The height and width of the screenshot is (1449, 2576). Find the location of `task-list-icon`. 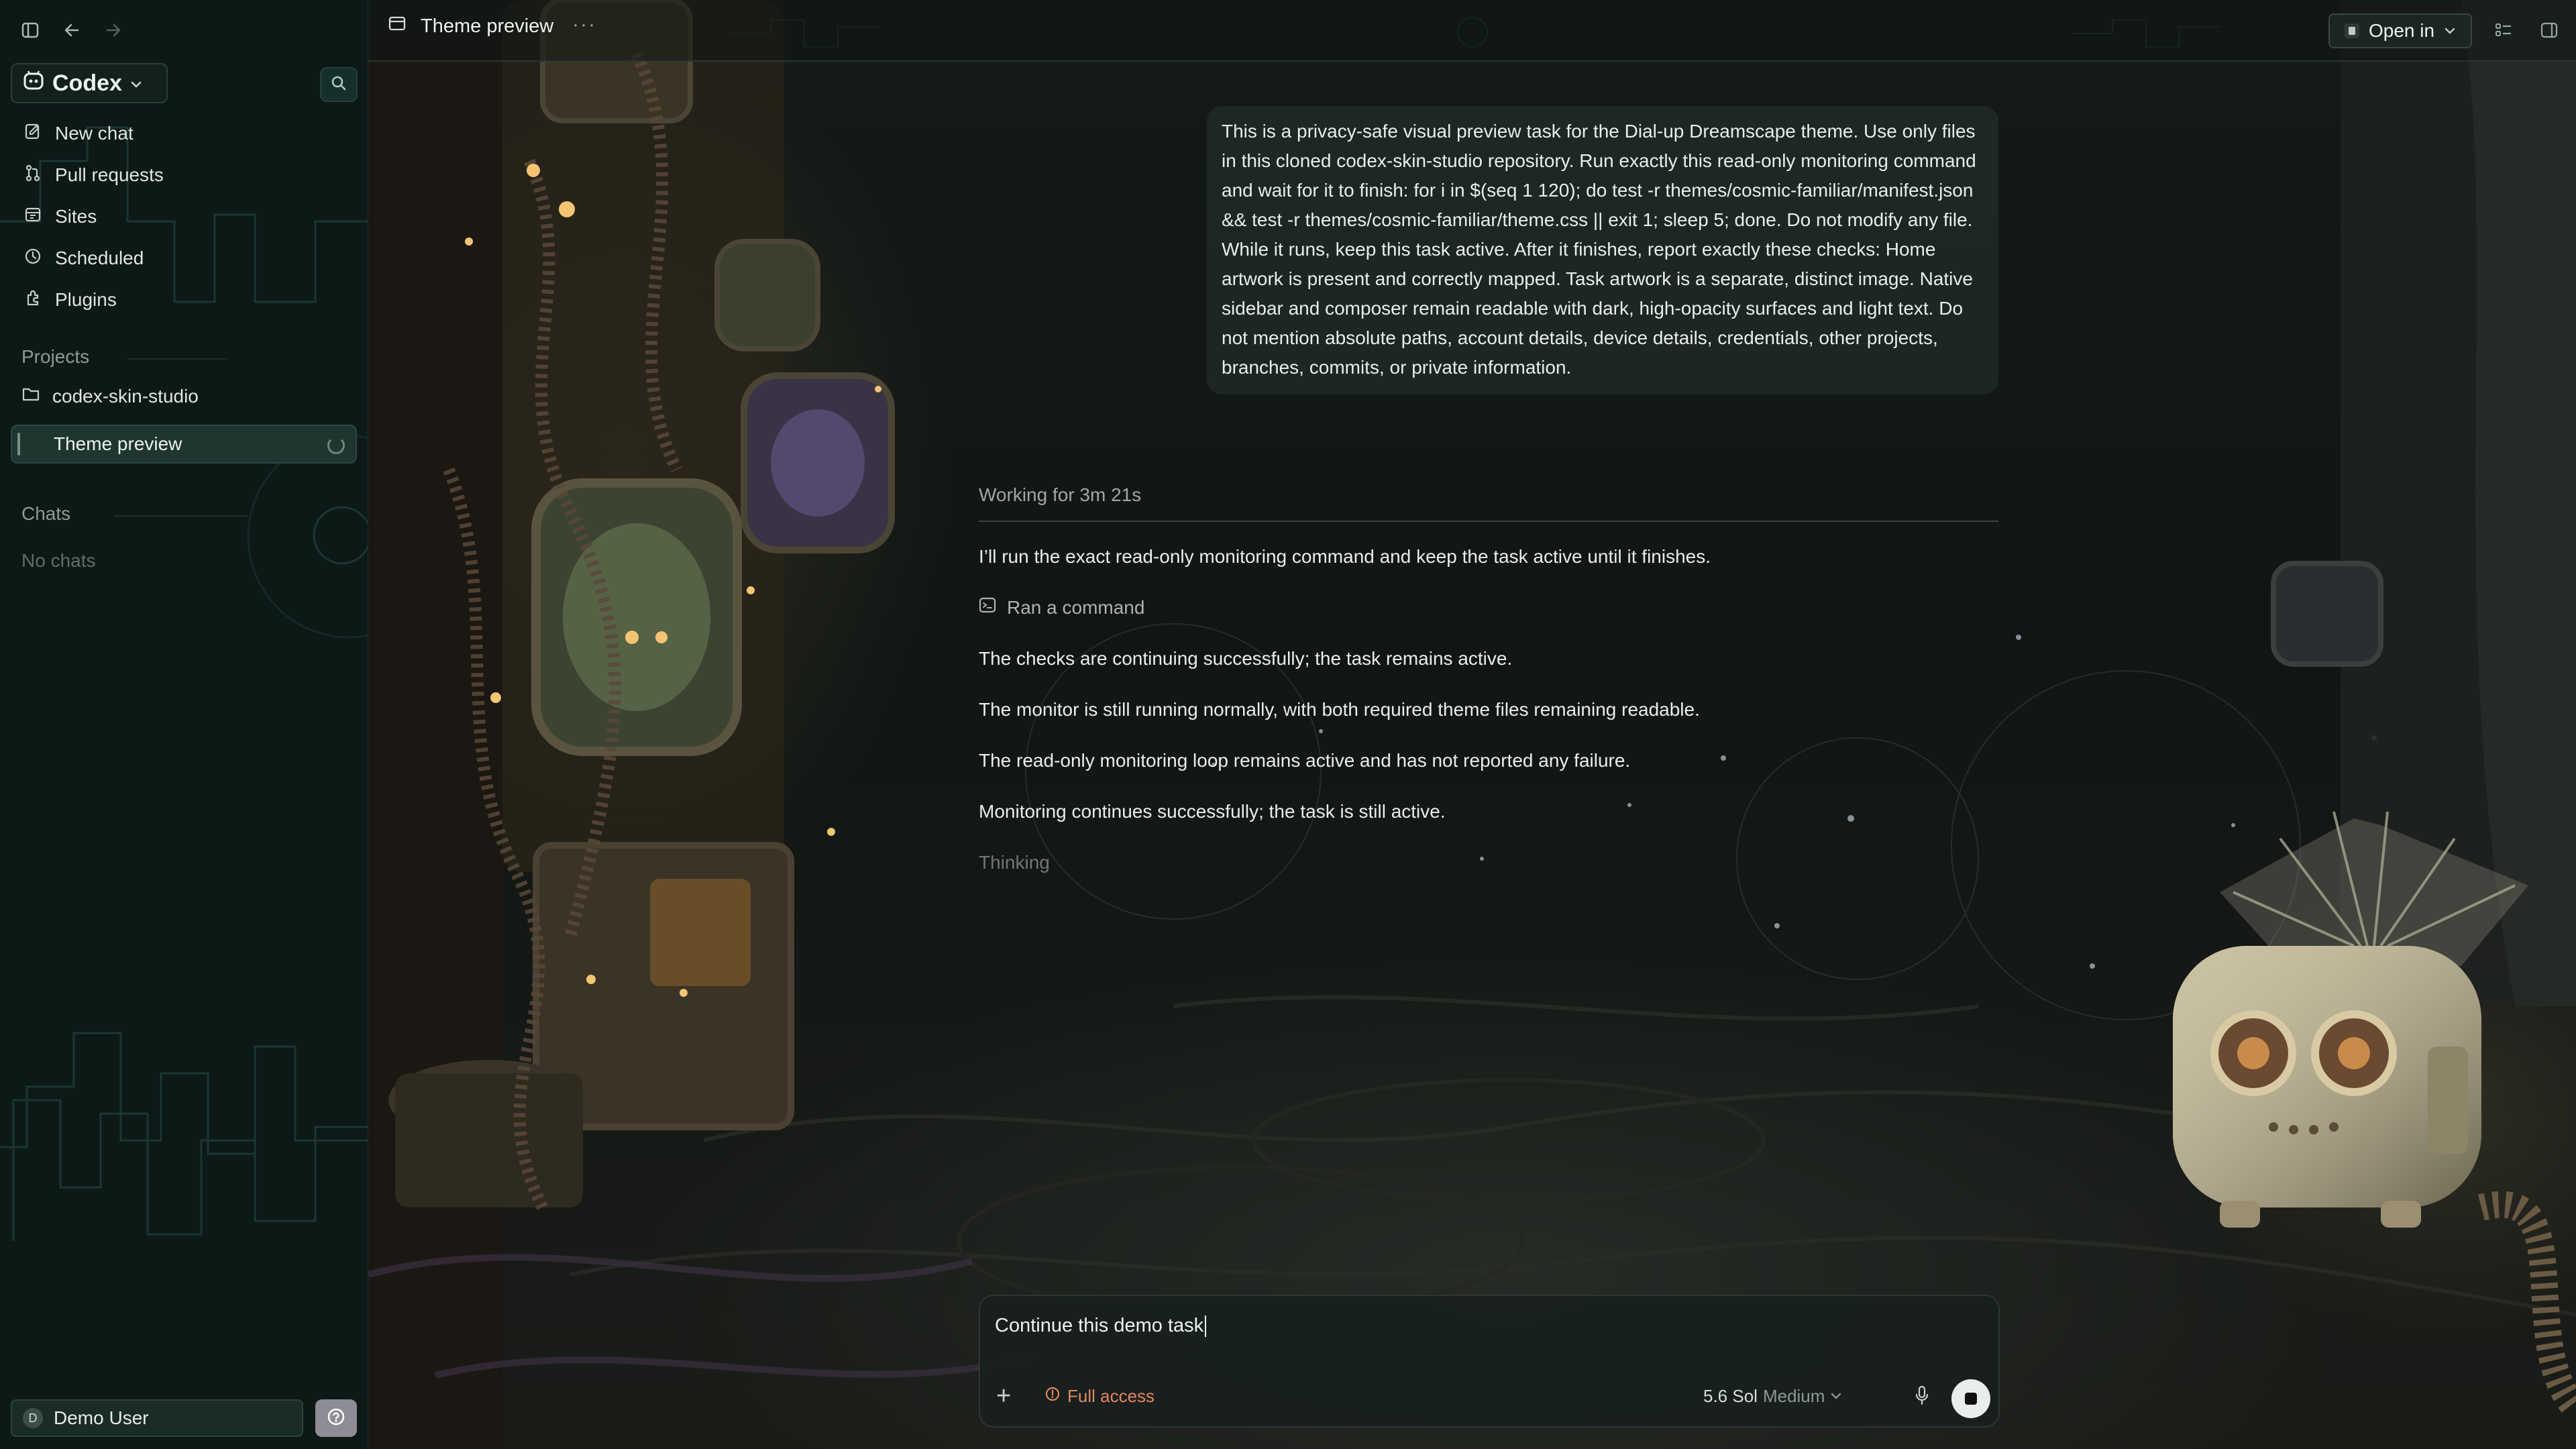

task-list-icon is located at coordinates (2503, 30).